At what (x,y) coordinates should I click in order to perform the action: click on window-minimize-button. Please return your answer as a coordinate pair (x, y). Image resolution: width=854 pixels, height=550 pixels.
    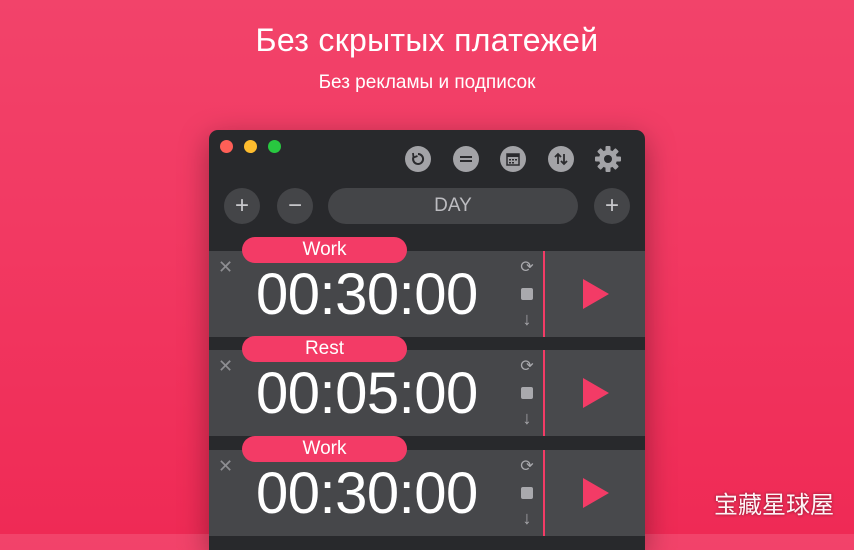
    Looking at the image, I should click on (250, 146).